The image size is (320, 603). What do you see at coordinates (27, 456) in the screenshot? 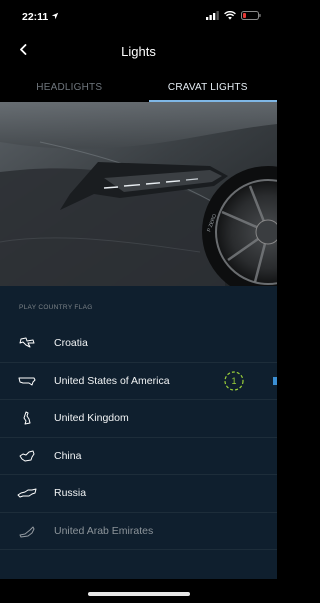
I see `china-map-icon` at bounding box center [27, 456].